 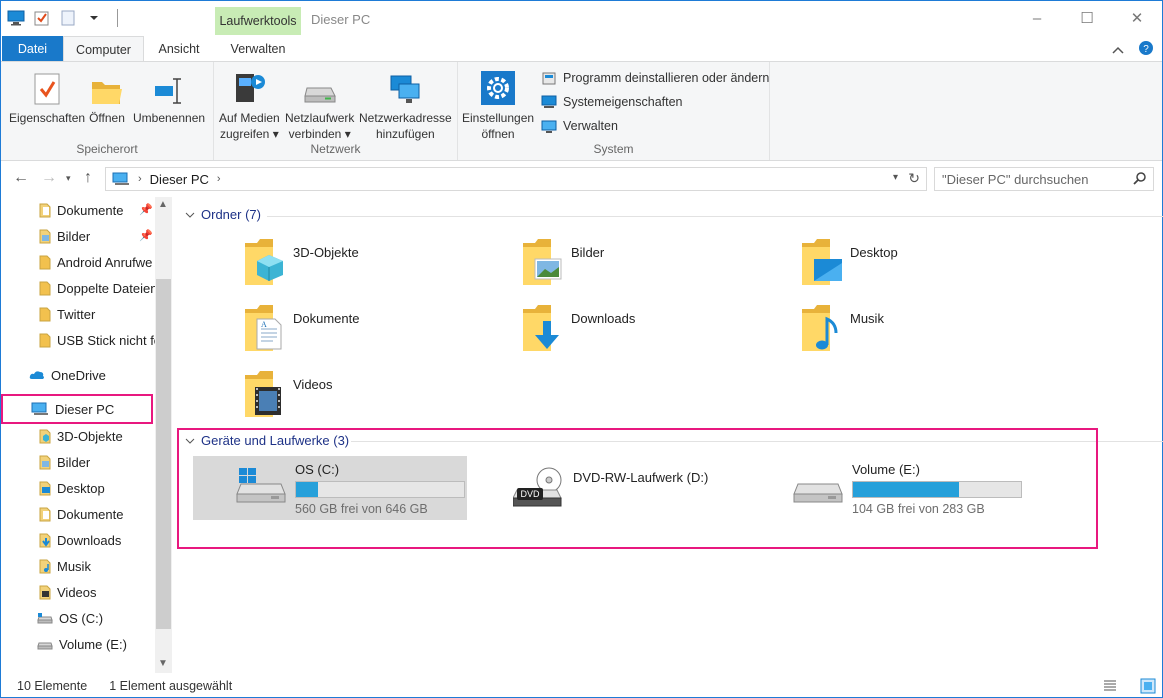 I want to click on open-label: Öffnen, so click(x=107, y=118).